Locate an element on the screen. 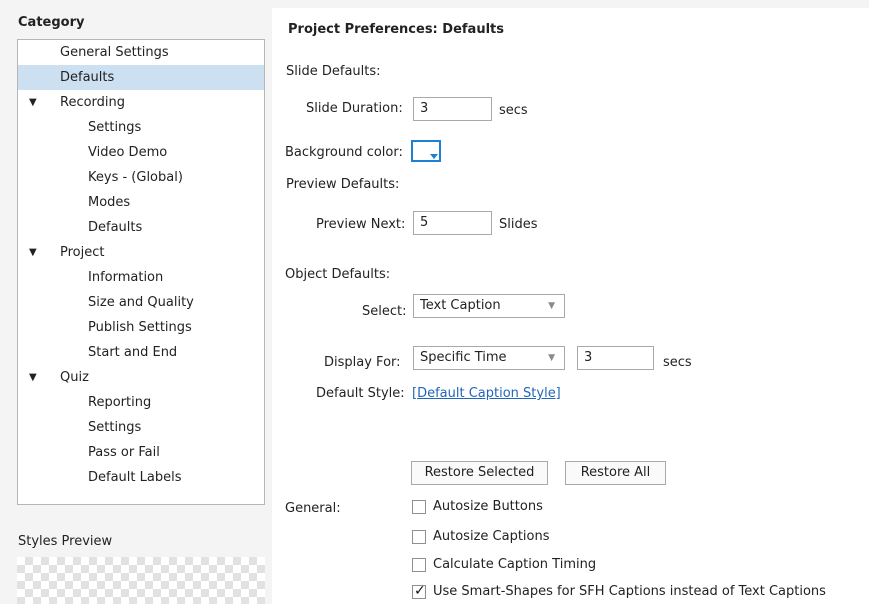  tree-item-publish-settings: Publish Settings is located at coordinates (141, 327).